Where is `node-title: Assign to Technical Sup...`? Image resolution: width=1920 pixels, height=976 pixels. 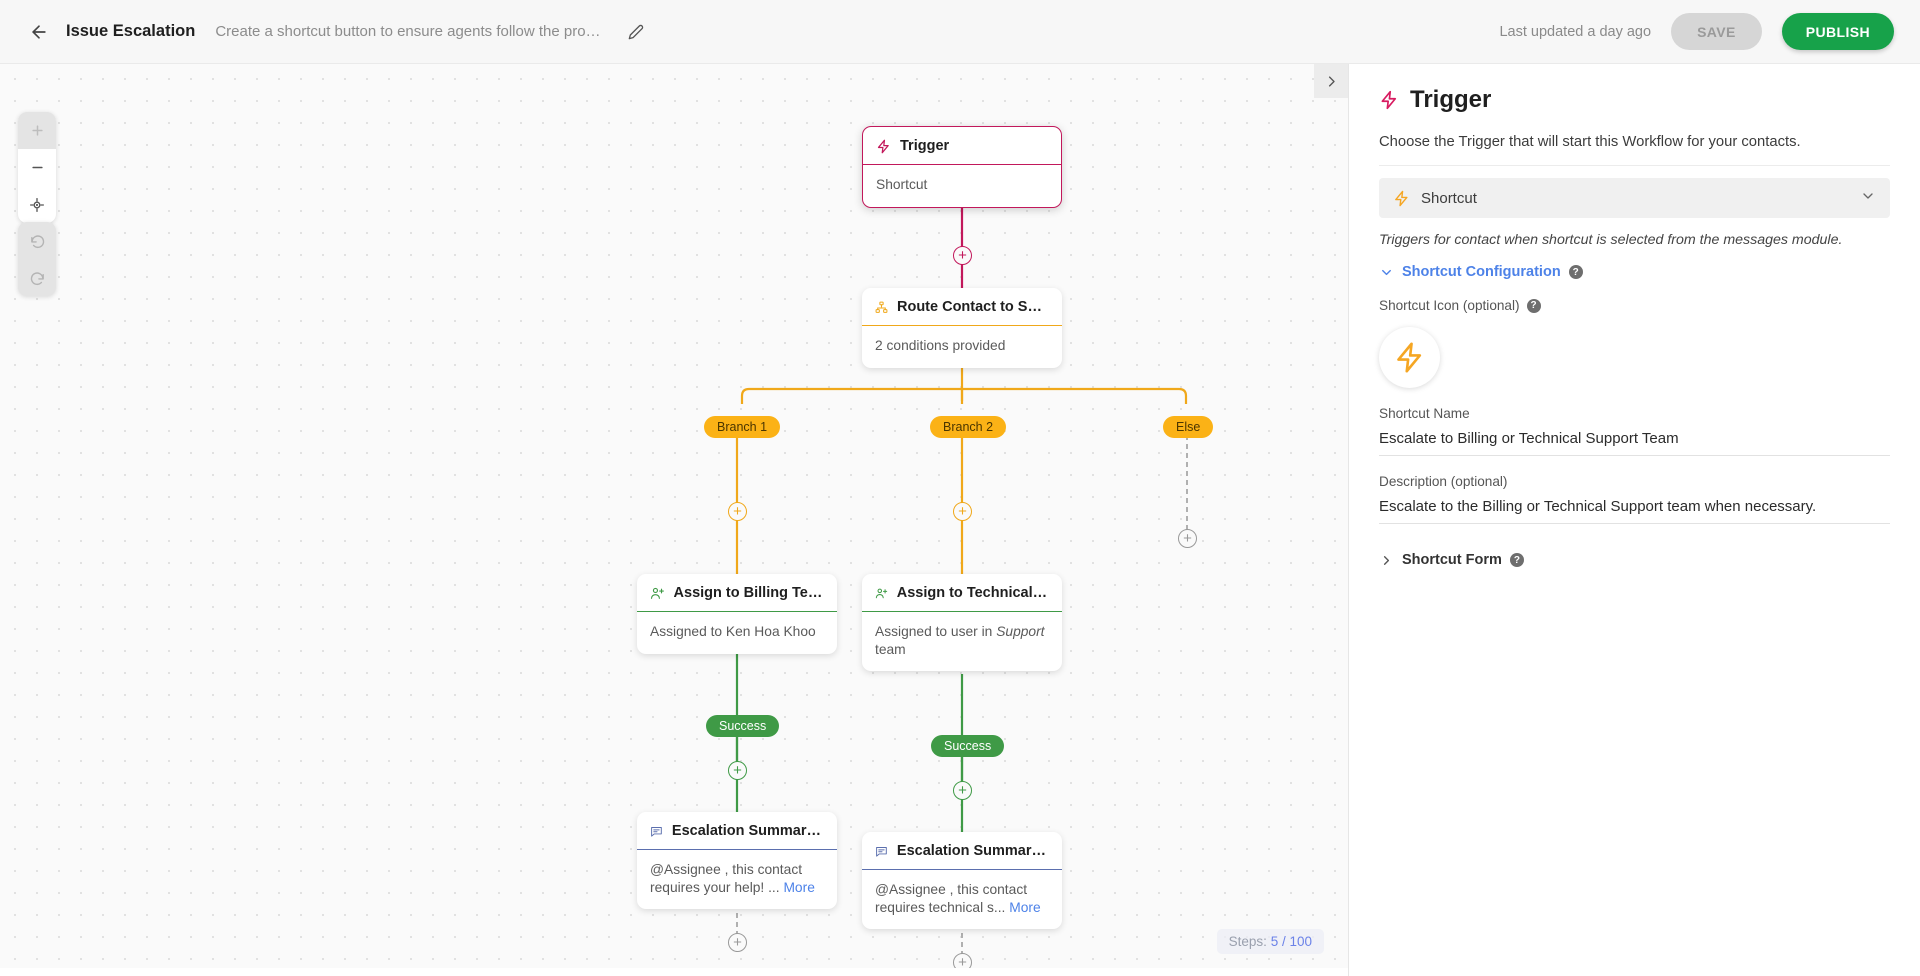 node-title: Assign to Technical Sup... is located at coordinates (972, 593).